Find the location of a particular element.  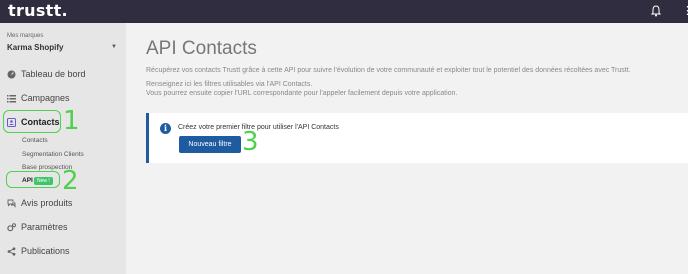

sidebar-item-label: Campagnes is located at coordinates (45, 98).